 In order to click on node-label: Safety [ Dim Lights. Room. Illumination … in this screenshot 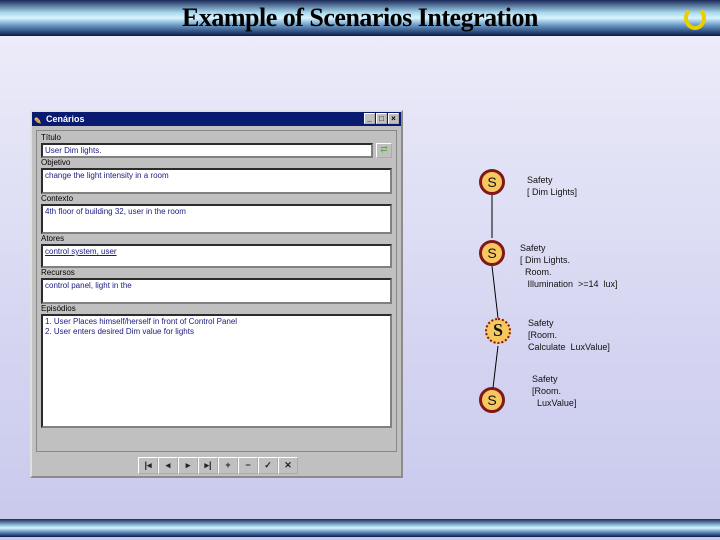, I will do `click(569, 266)`.